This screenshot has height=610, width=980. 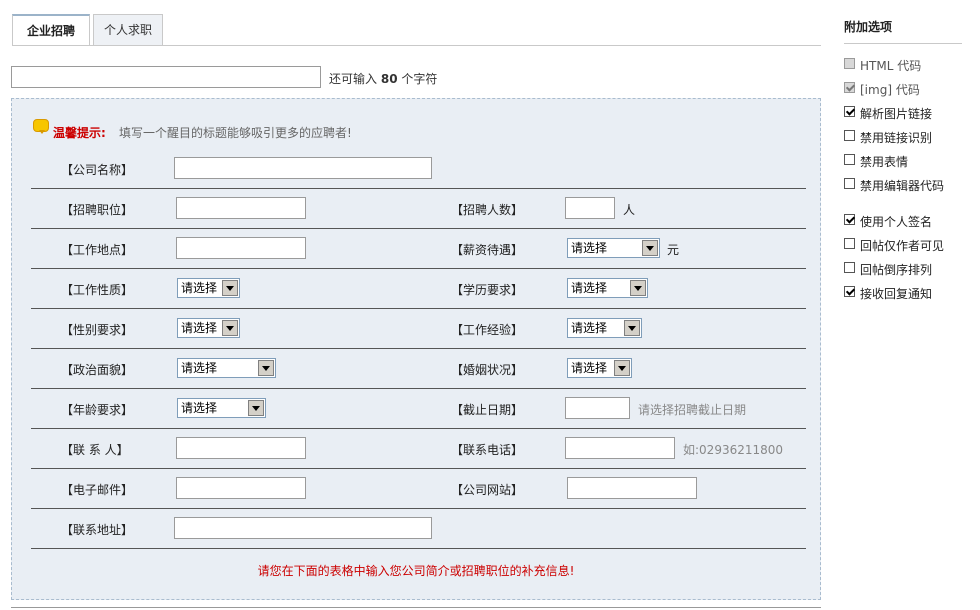 What do you see at coordinates (419, 79) in the screenshot?
I see `counter-suffix: 个字符` at bounding box center [419, 79].